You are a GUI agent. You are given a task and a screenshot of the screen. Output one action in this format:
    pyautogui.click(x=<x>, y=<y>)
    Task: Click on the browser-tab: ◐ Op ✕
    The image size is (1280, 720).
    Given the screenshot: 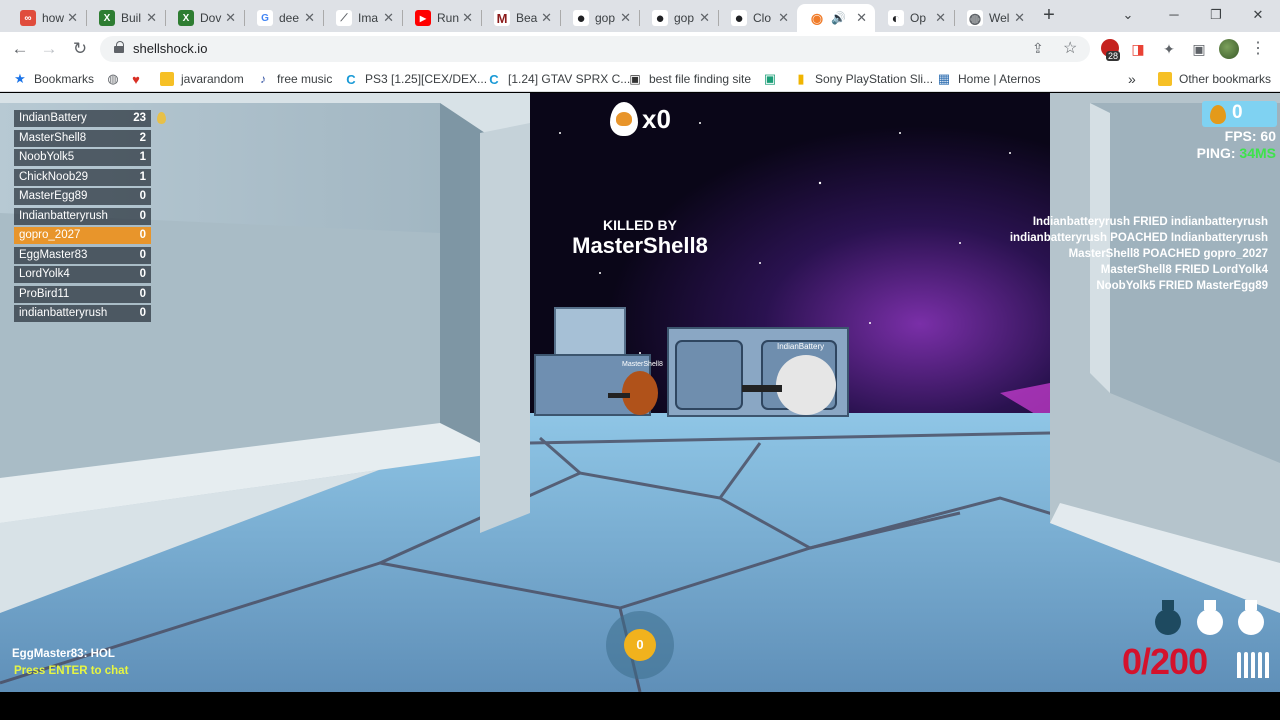 What is the action you would take?
    pyautogui.click(x=915, y=18)
    